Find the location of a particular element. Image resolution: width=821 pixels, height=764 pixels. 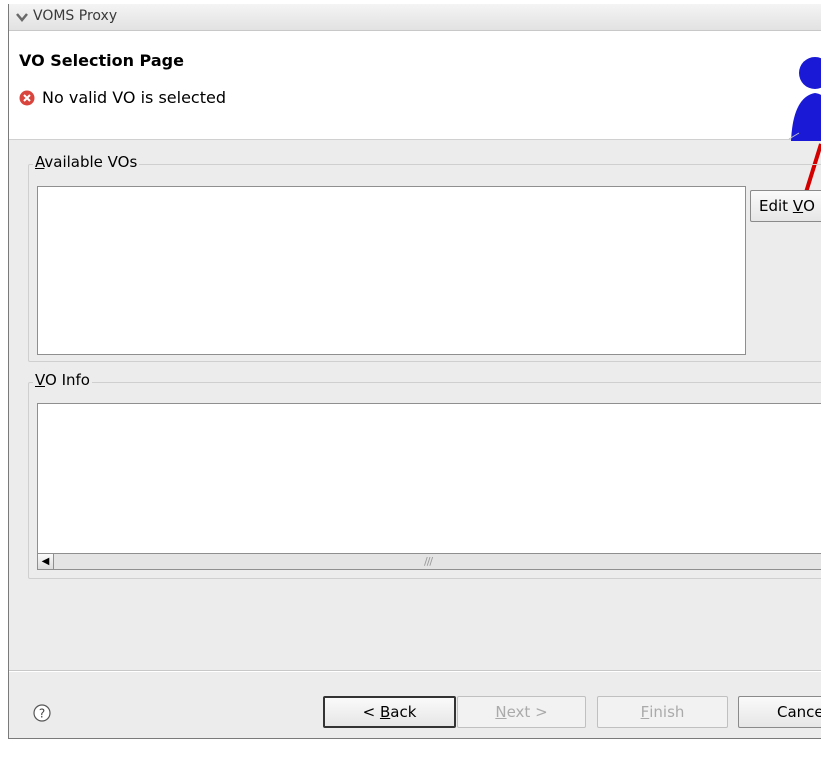

error-message: No valid VO is selected is located at coordinates (122, 97).